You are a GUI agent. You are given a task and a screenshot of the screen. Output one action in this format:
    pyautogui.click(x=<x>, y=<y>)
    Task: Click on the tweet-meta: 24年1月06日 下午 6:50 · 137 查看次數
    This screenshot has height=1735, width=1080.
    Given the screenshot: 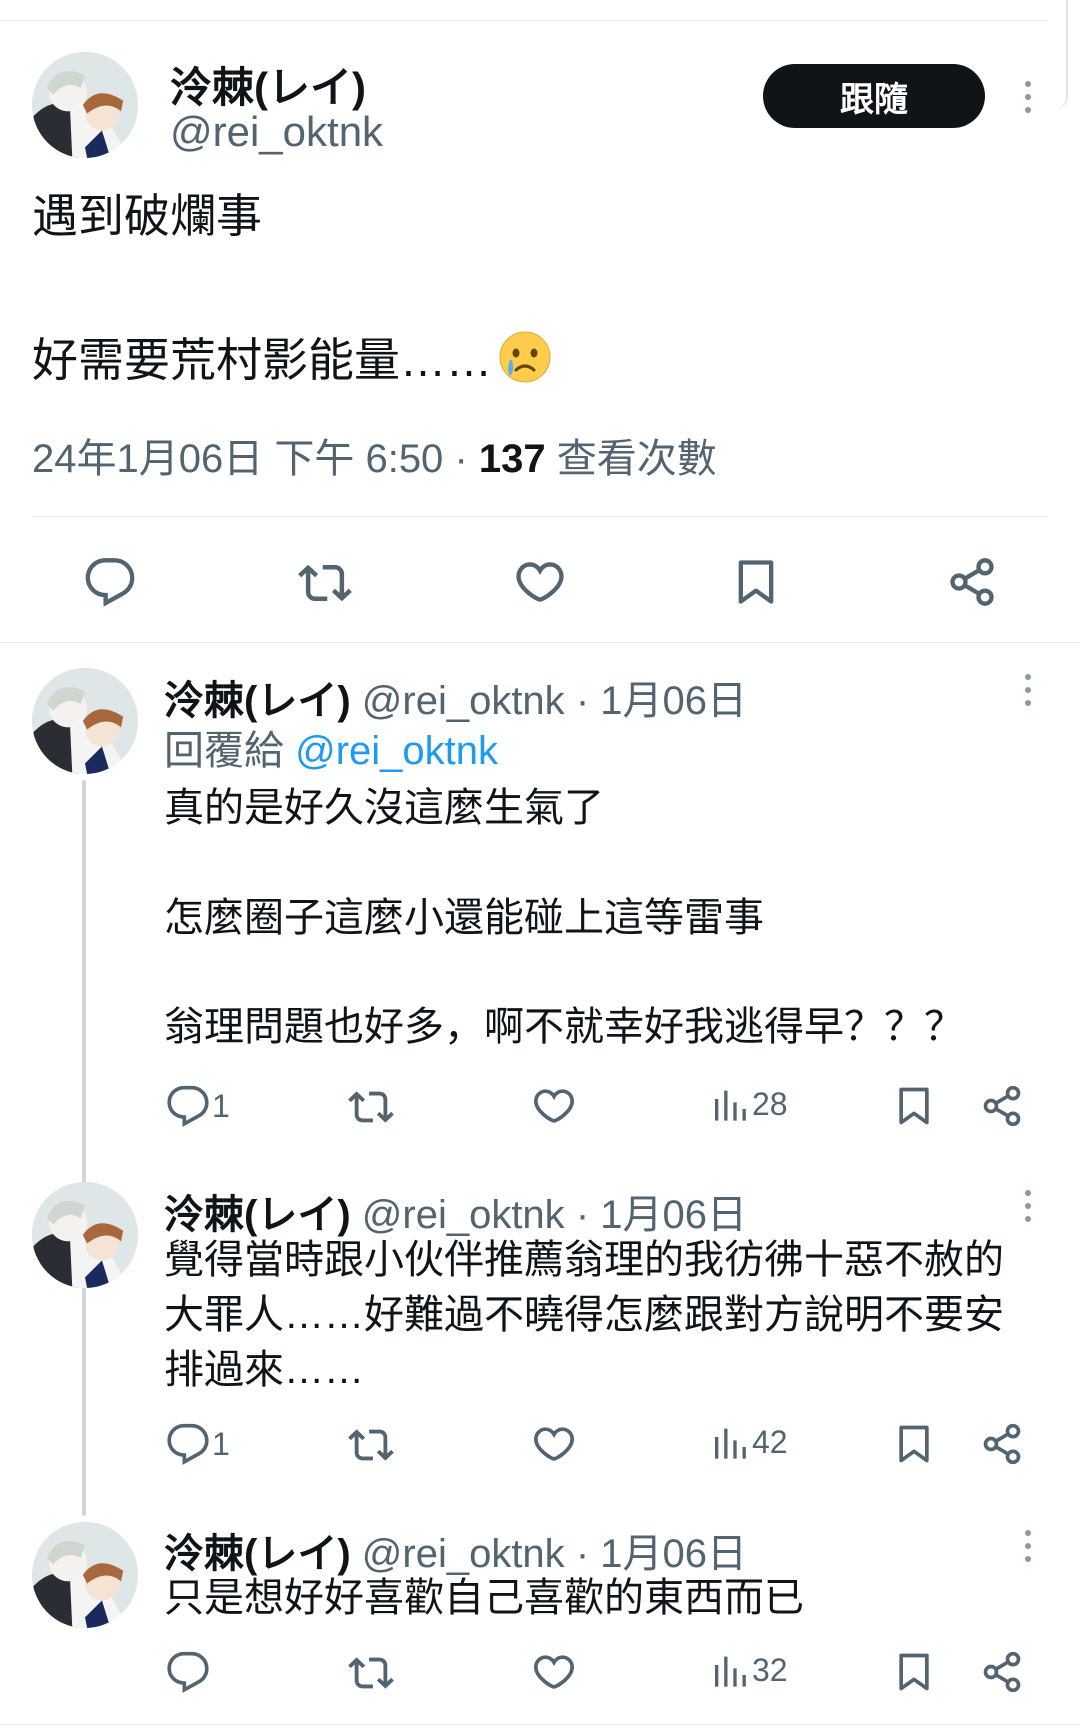 What is the action you would take?
    pyautogui.click(x=374, y=455)
    